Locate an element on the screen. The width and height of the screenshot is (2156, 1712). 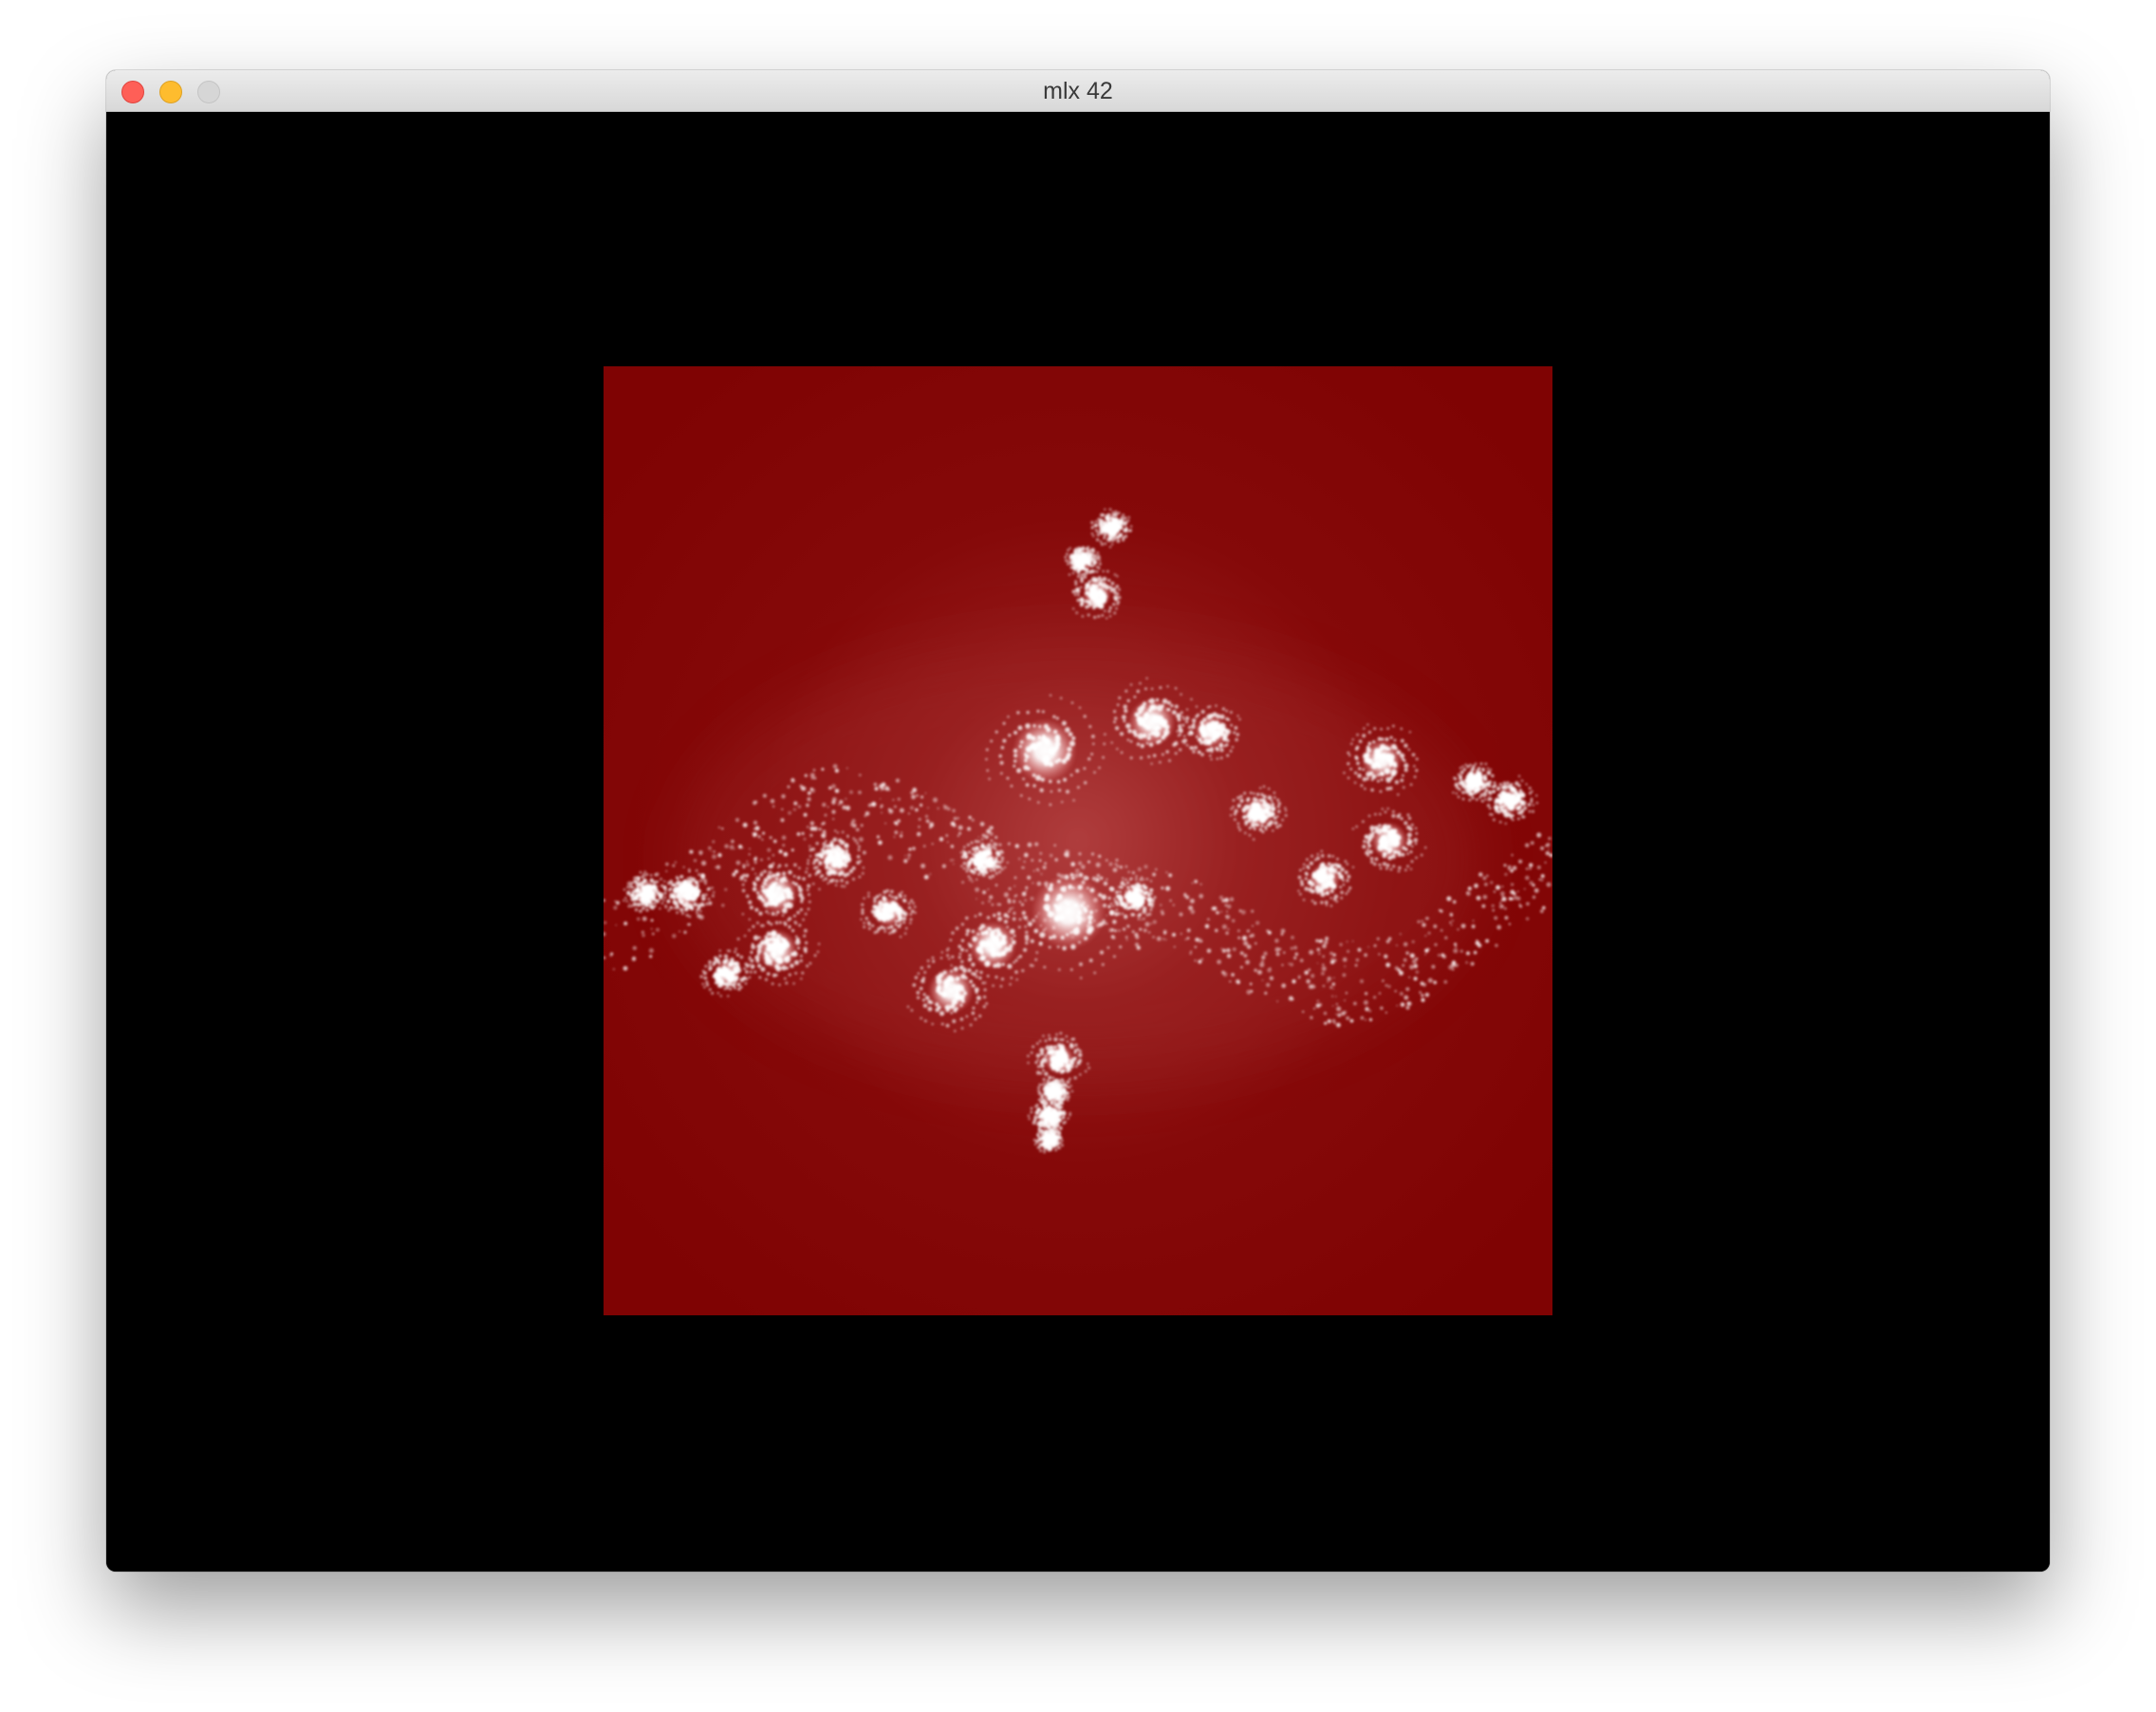
title-bar: mlx 42 is located at coordinates (1078, 91).